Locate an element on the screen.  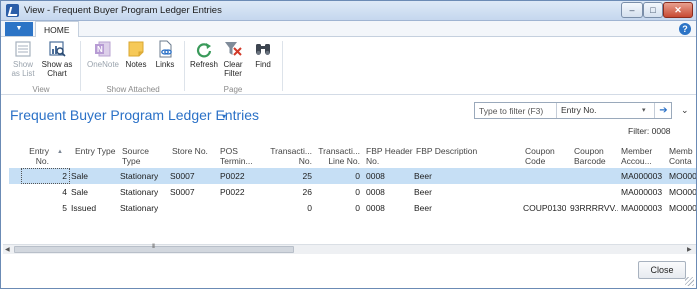
help-icon: ? is located at coordinates (685, 29).